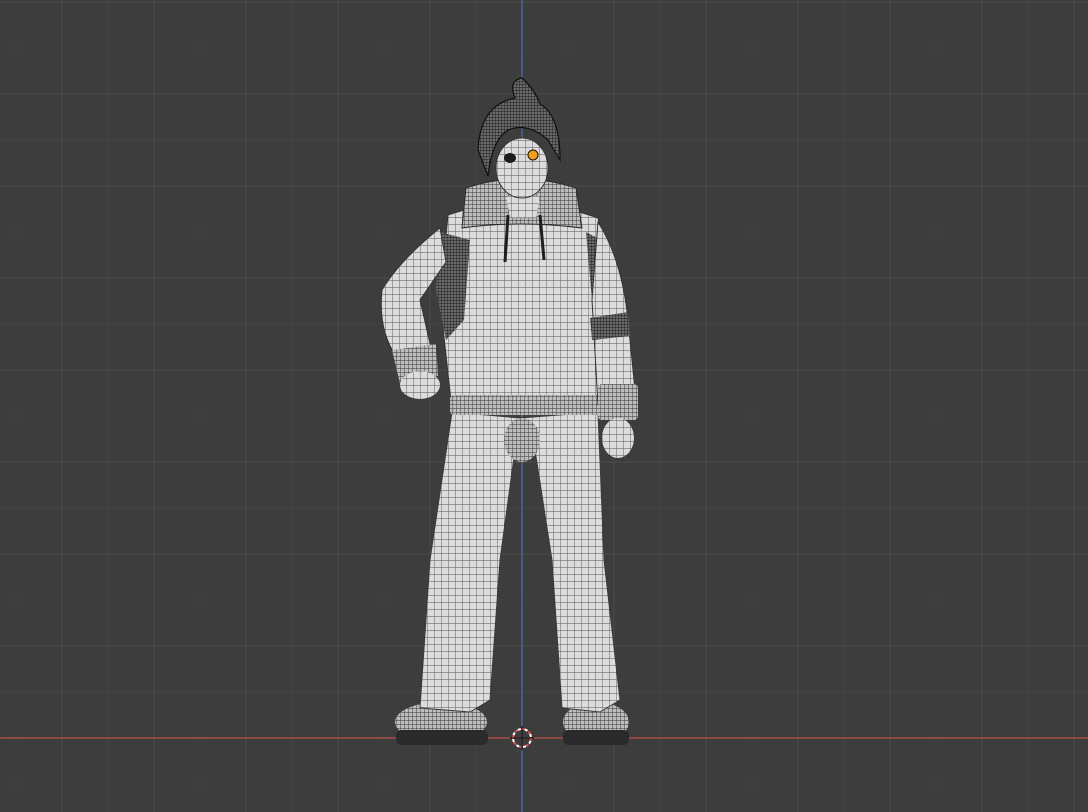  Describe the element at coordinates (522, 440) in the screenshot. I see `crotch-mesh` at that location.